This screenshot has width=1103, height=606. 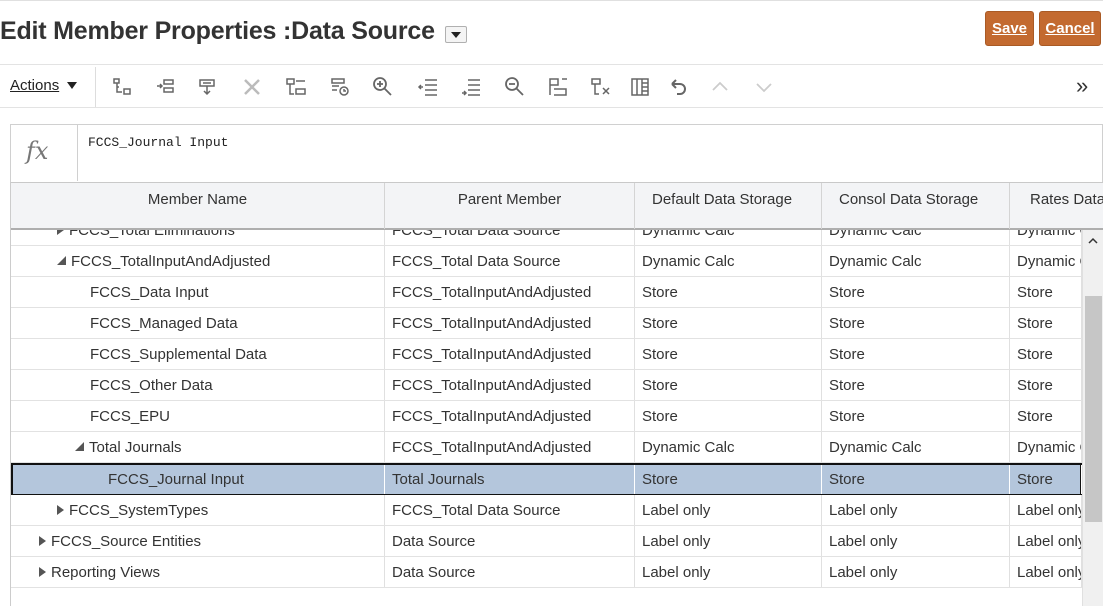 I want to click on scroll-up-icon, so click(x=1093, y=241).